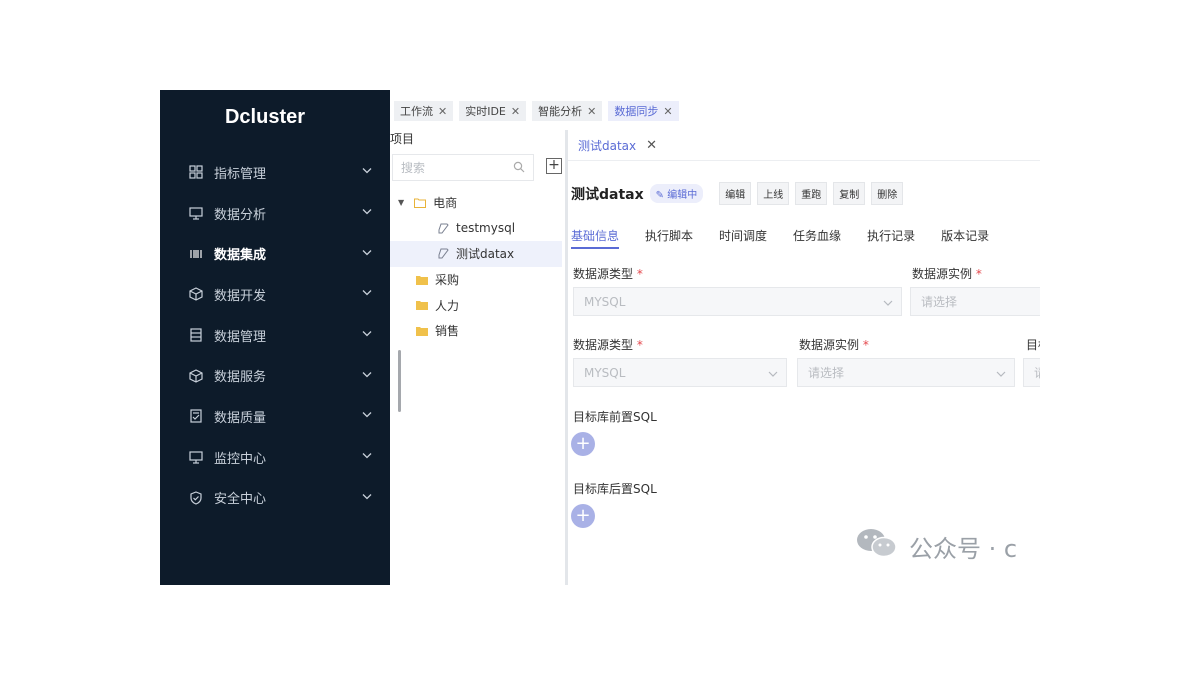 The width and height of the screenshot is (1200, 675). What do you see at coordinates (660, 195) in the screenshot?
I see `edit-icon: ✎` at bounding box center [660, 195].